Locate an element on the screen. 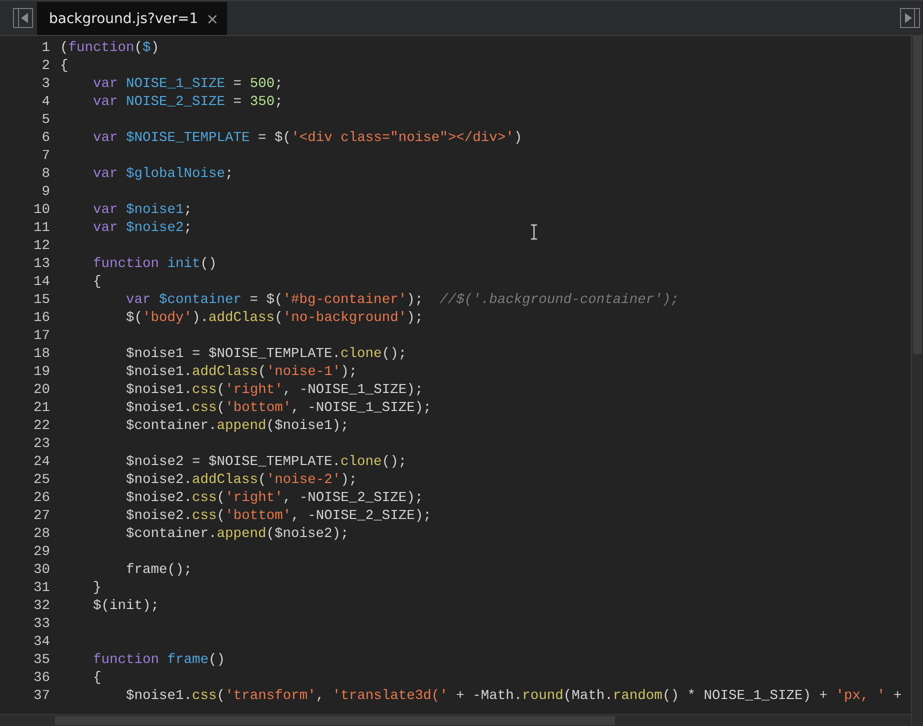 This screenshot has height=726, width=923. line-number: 7 is located at coordinates (46, 157).